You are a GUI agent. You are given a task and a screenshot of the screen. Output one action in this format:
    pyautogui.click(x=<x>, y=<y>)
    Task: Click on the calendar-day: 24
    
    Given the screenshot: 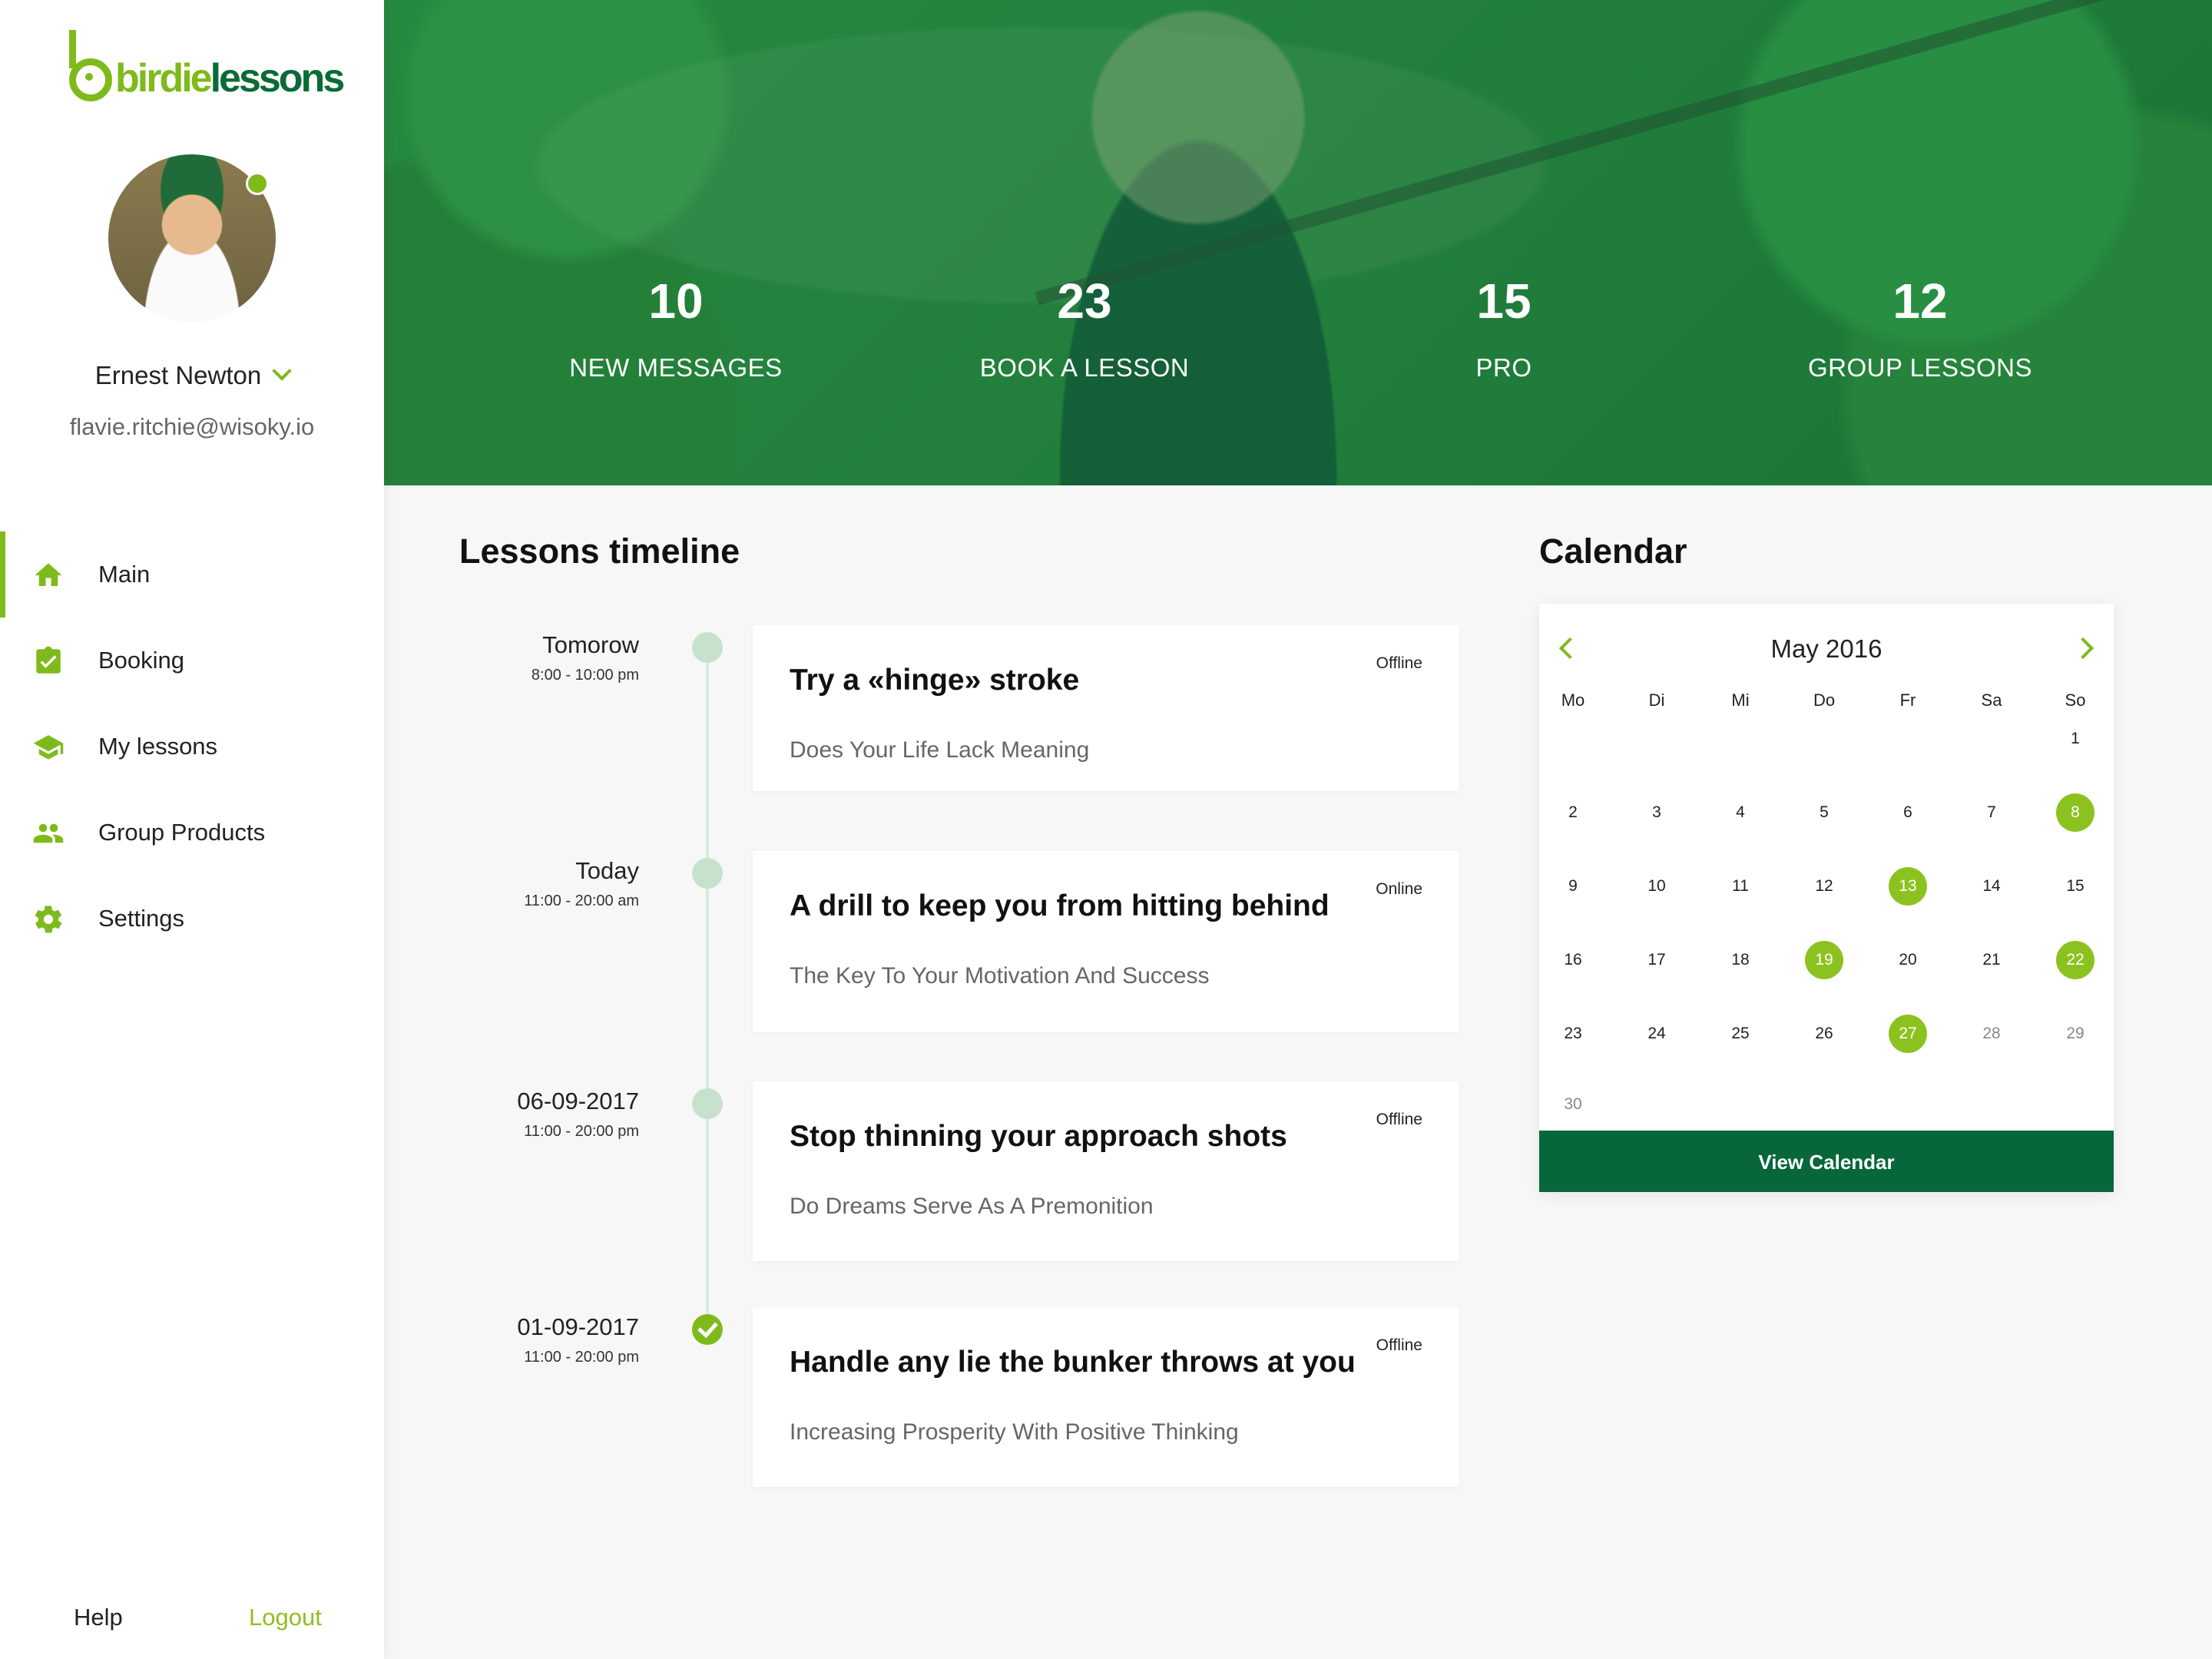 What is the action you would take?
    pyautogui.click(x=1656, y=1034)
    